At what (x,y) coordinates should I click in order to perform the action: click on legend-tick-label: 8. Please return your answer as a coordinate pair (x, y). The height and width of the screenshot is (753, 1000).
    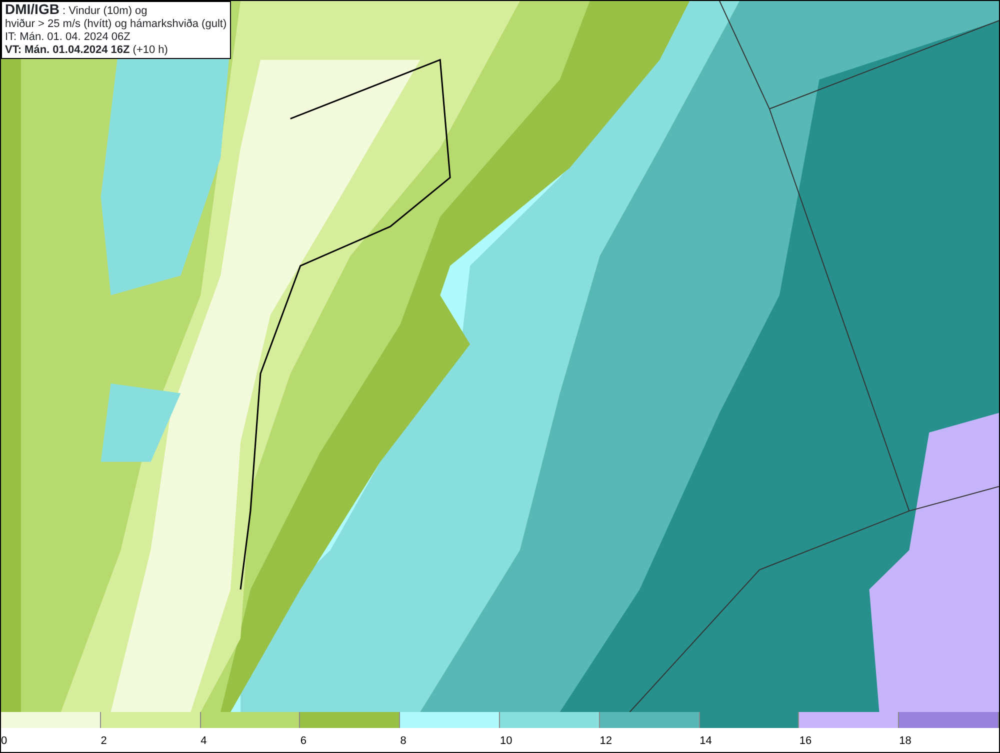
    Looking at the image, I should click on (403, 740).